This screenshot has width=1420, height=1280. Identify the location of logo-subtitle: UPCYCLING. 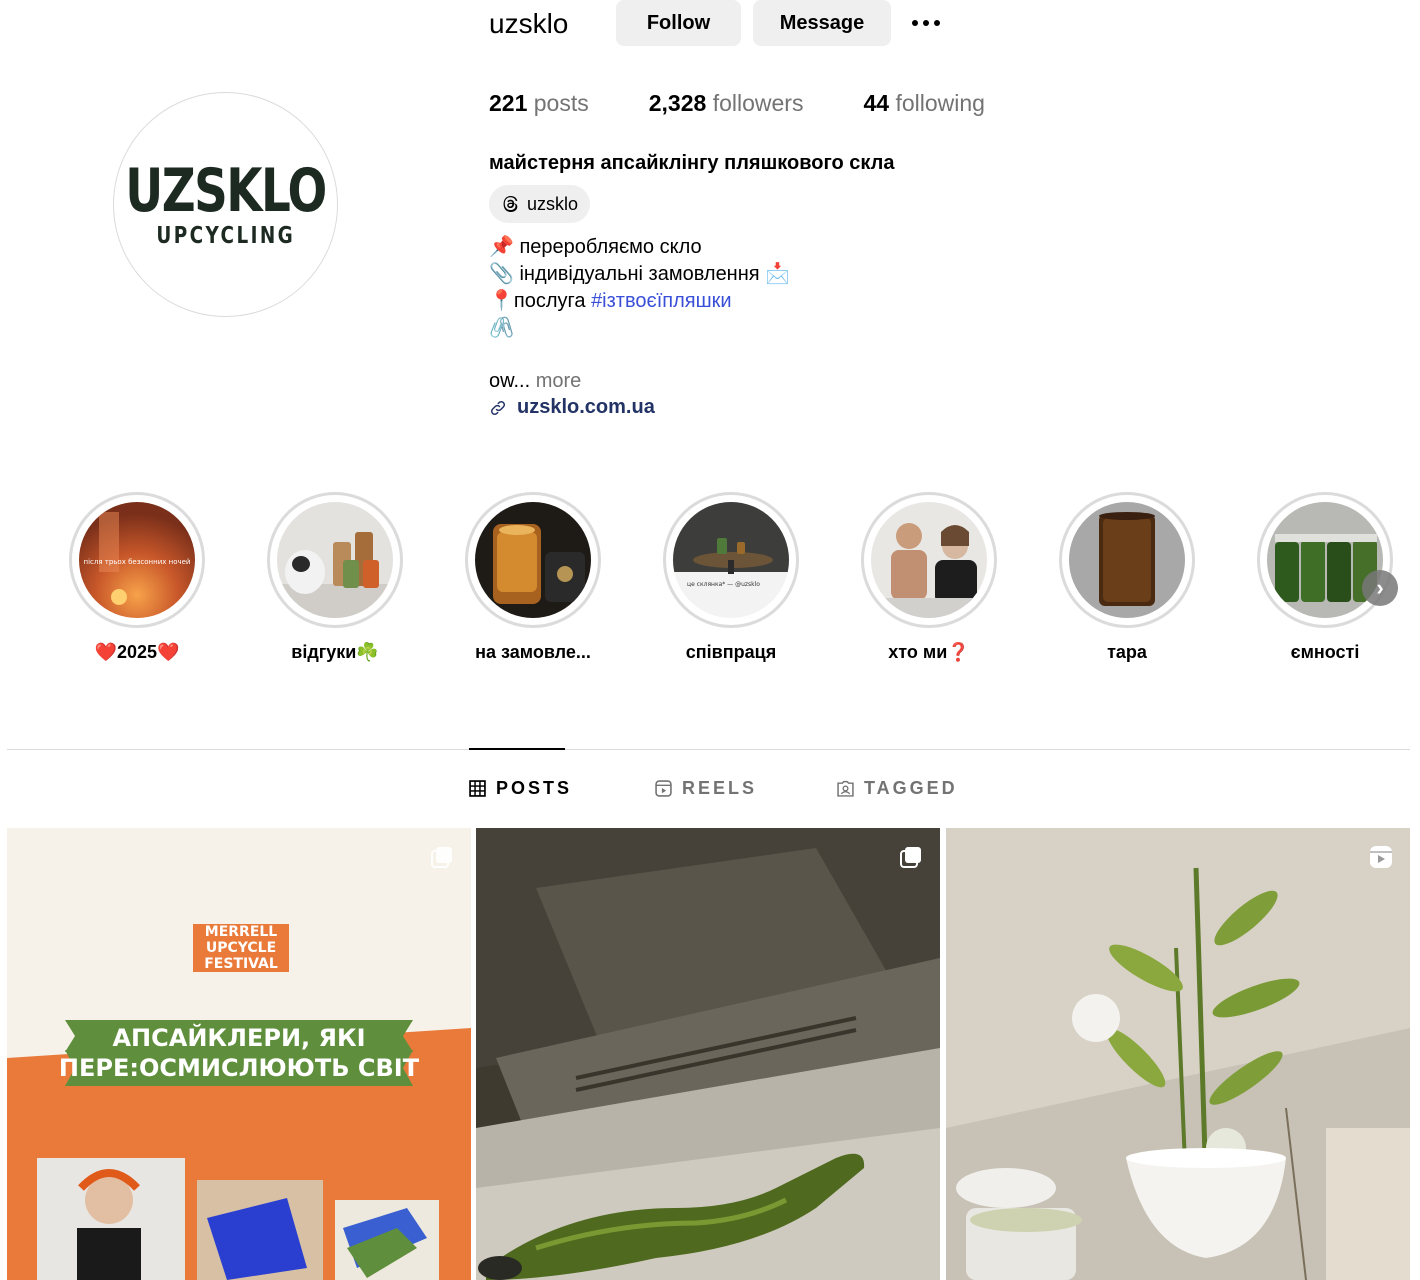
(225, 235).